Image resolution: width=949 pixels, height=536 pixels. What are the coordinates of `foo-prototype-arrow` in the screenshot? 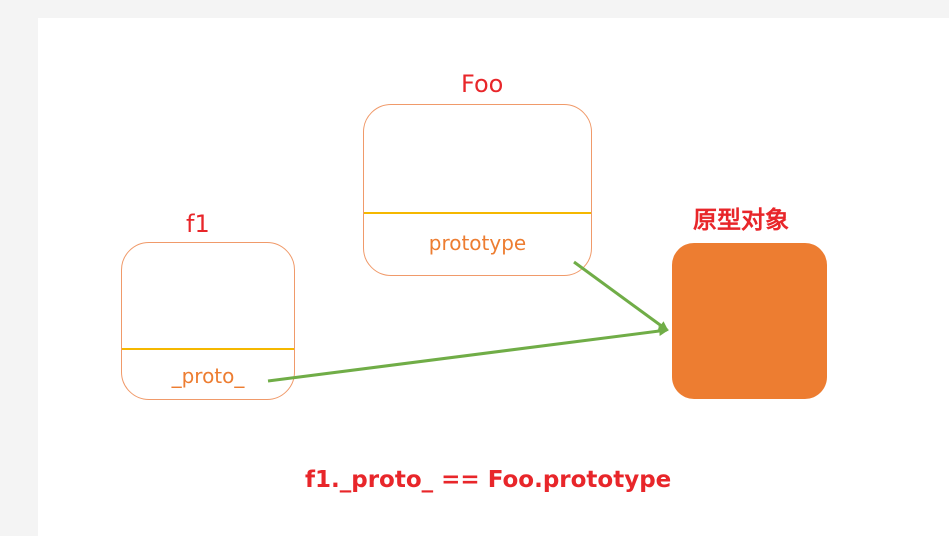 It's located at (621, 296).